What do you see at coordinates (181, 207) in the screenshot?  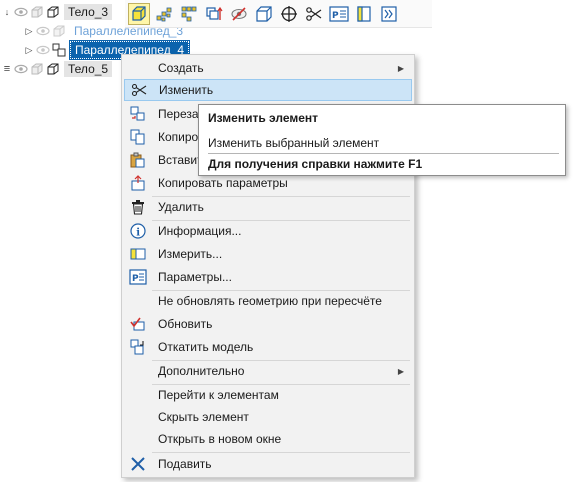 I see `menu-item-label: Удалить` at bounding box center [181, 207].